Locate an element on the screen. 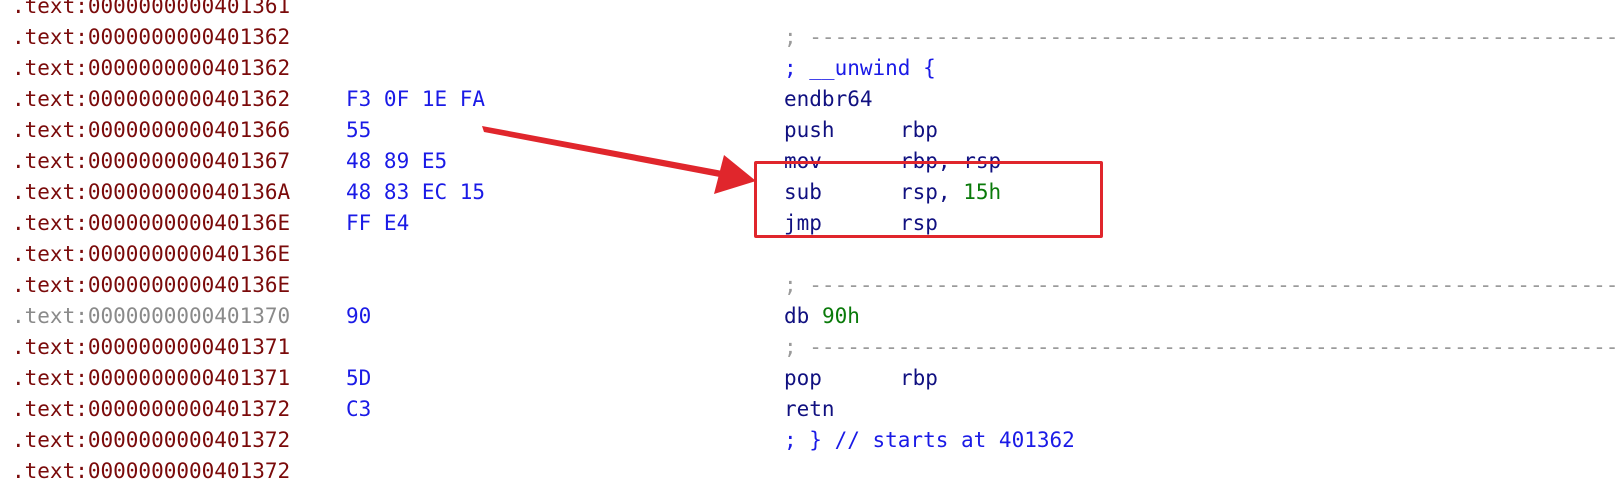 This screenshot has width=1615, height=491. directive: db is located at coordinates (797, 316).